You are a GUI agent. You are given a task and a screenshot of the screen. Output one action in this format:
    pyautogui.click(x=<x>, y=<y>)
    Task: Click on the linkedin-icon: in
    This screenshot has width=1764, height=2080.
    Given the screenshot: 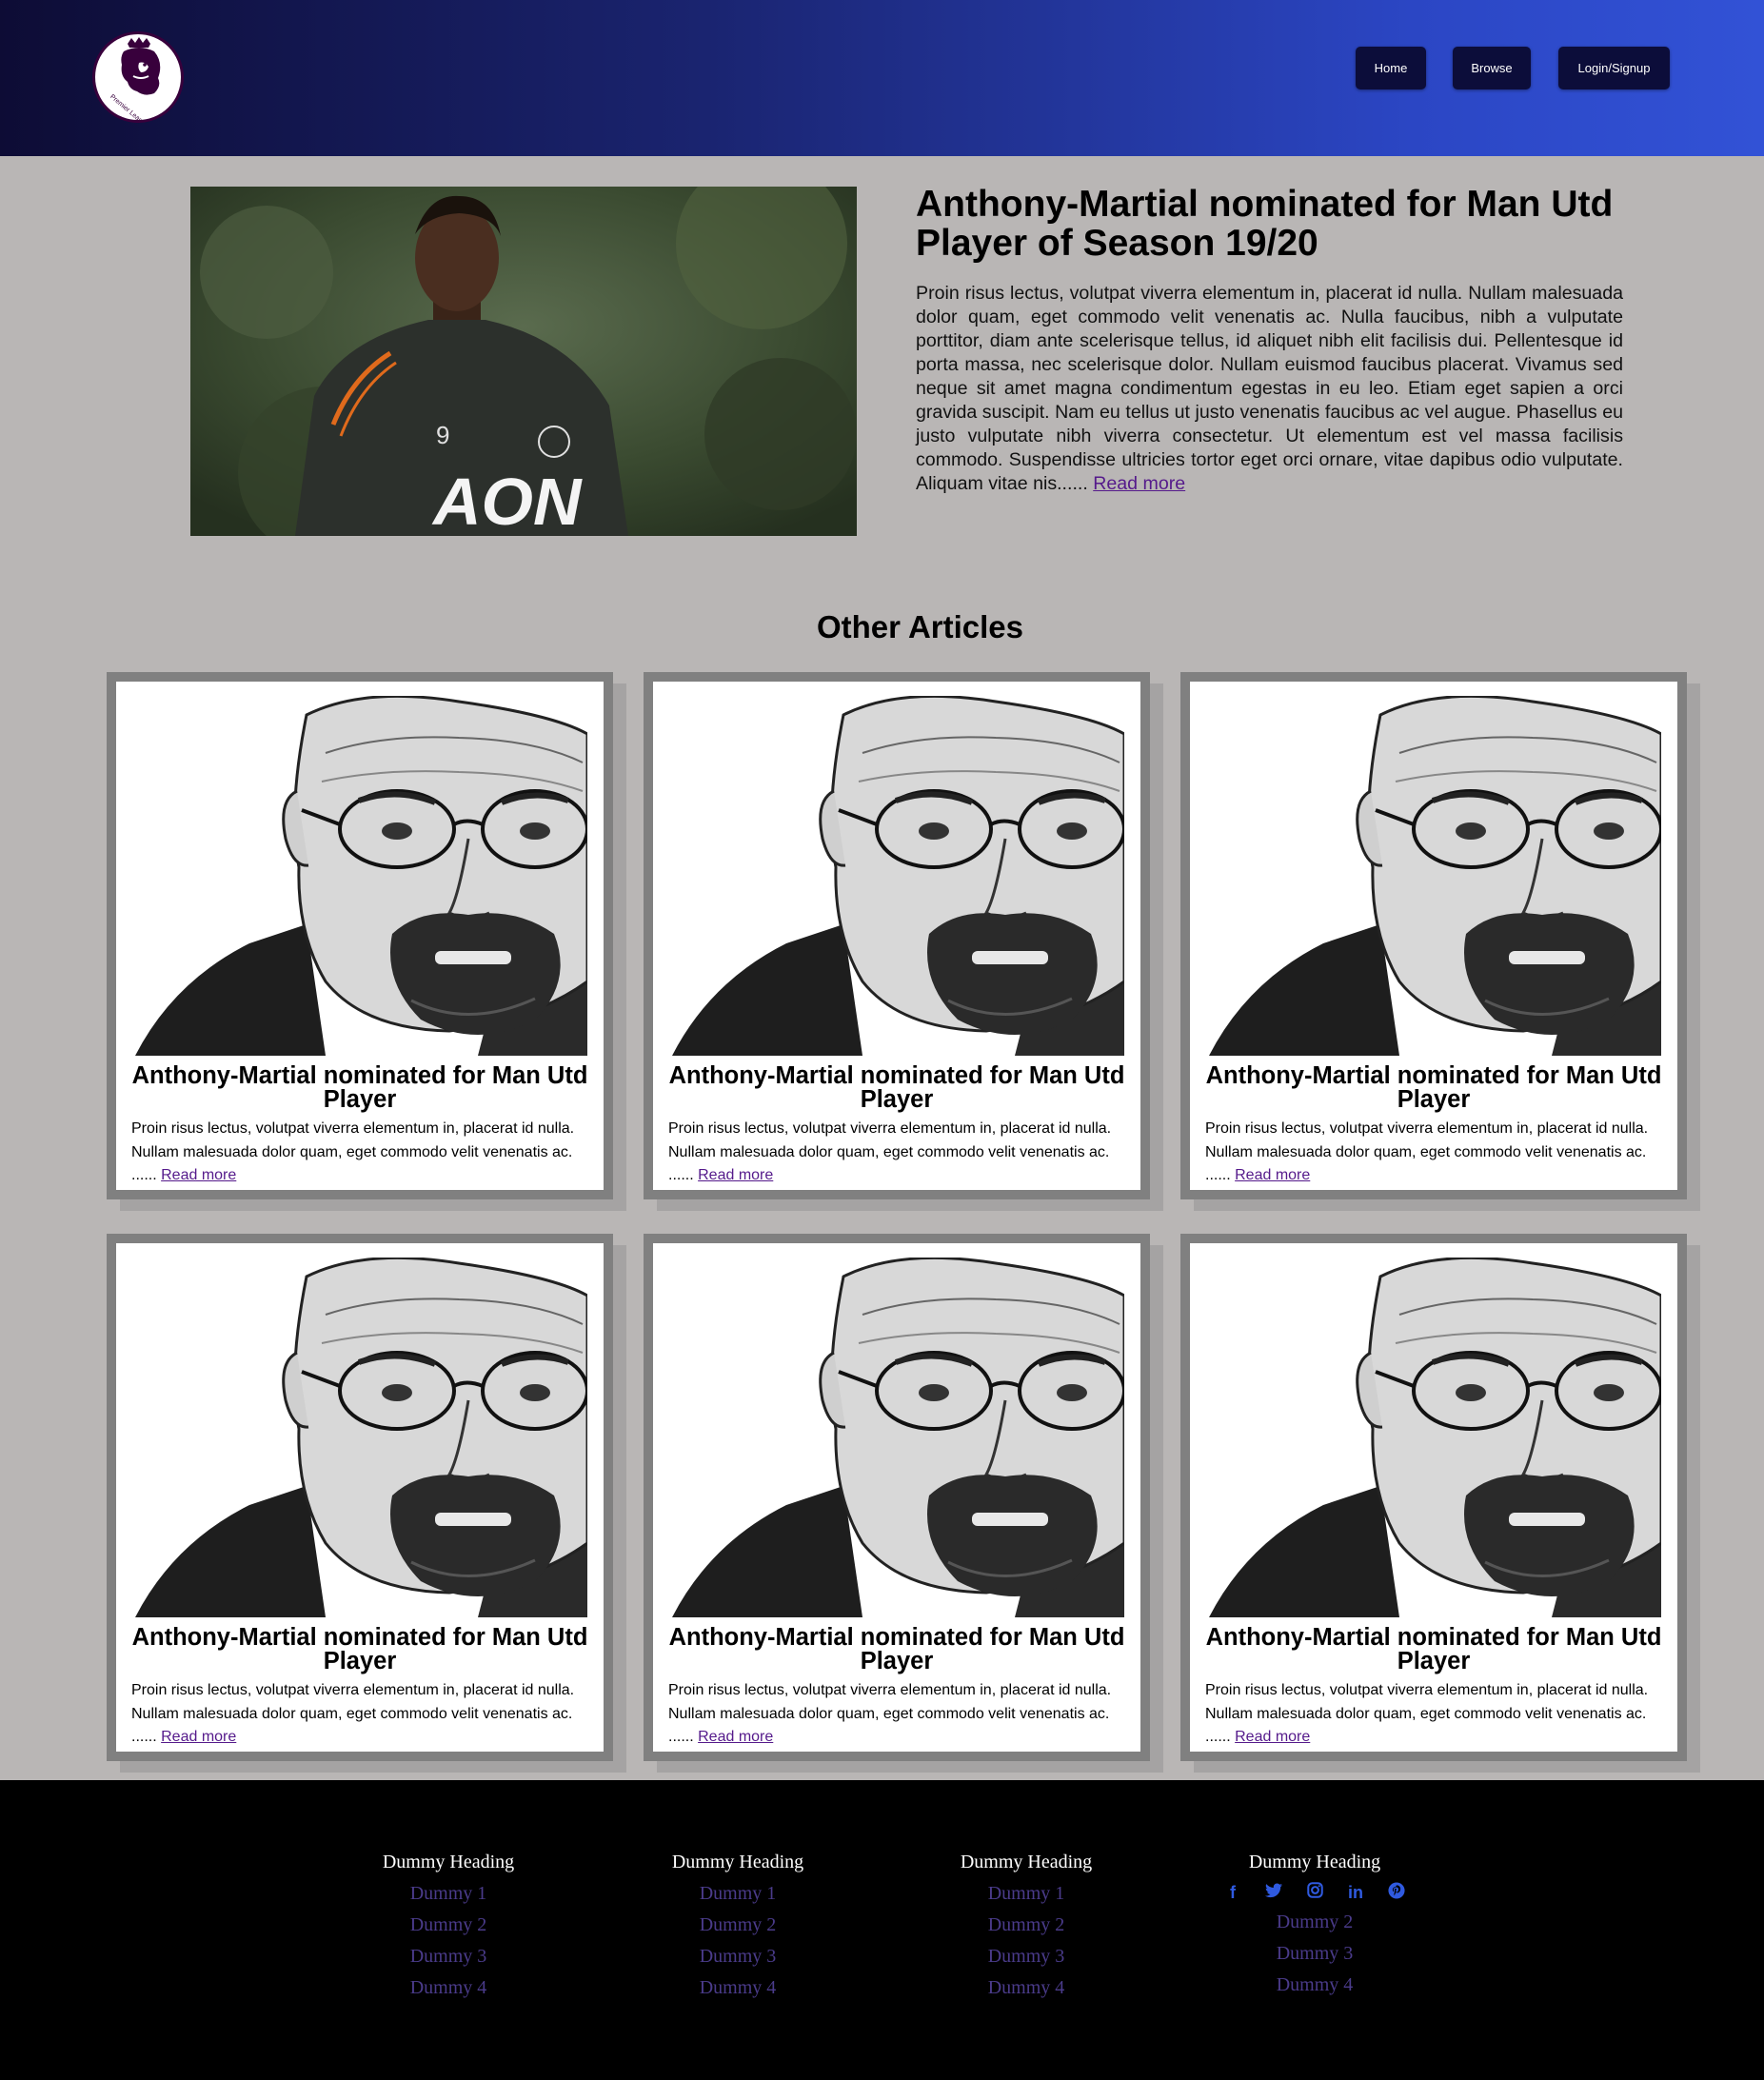 What is the action you would take?
    pyautogui.click(x=1355, y=1893)
    